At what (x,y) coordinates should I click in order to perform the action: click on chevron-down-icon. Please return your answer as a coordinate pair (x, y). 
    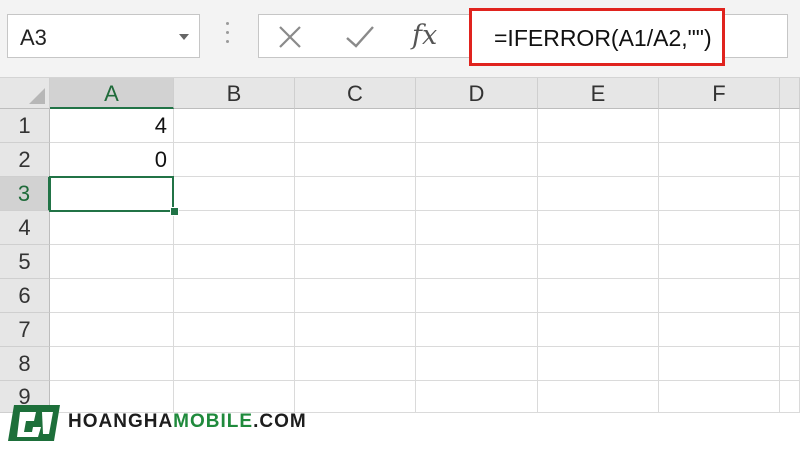
    Looking at the image, I should click on (184, 37).